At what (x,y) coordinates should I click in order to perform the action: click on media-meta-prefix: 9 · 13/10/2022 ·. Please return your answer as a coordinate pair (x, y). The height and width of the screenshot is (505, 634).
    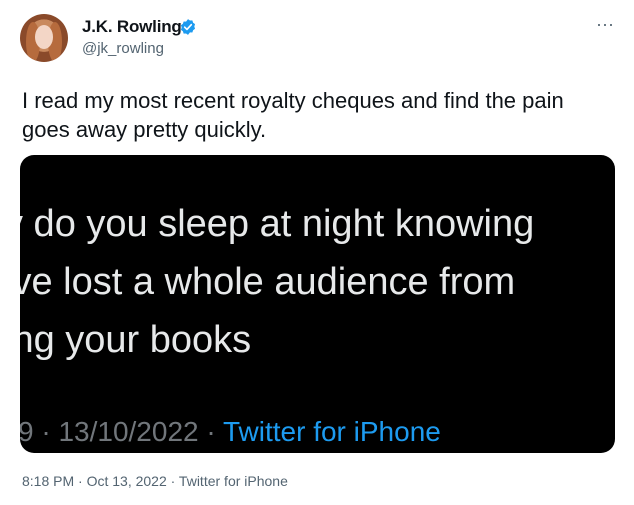
    Looking at the image, I should click on (121, 431).